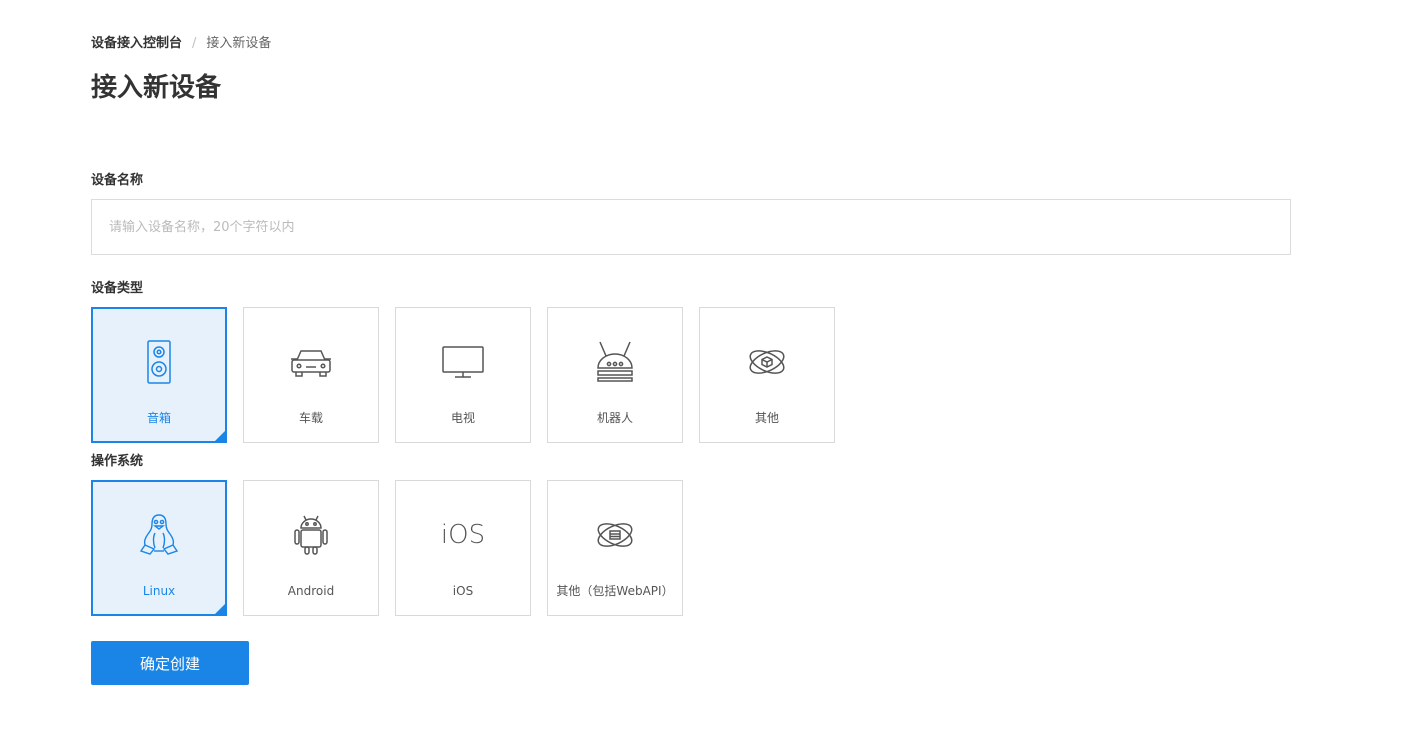  I want to click on atom-icon, so click(767, 362).